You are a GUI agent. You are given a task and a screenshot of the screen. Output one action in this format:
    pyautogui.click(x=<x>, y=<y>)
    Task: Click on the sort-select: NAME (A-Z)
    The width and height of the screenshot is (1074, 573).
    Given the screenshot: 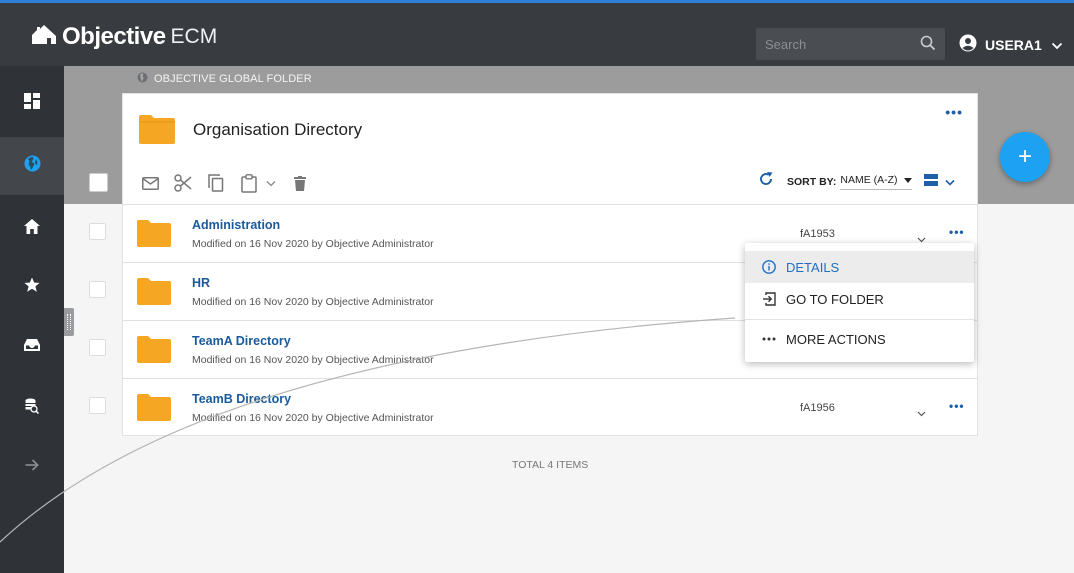 What is the action you would take?
    pyautogui.click(x=876, y=181)
    